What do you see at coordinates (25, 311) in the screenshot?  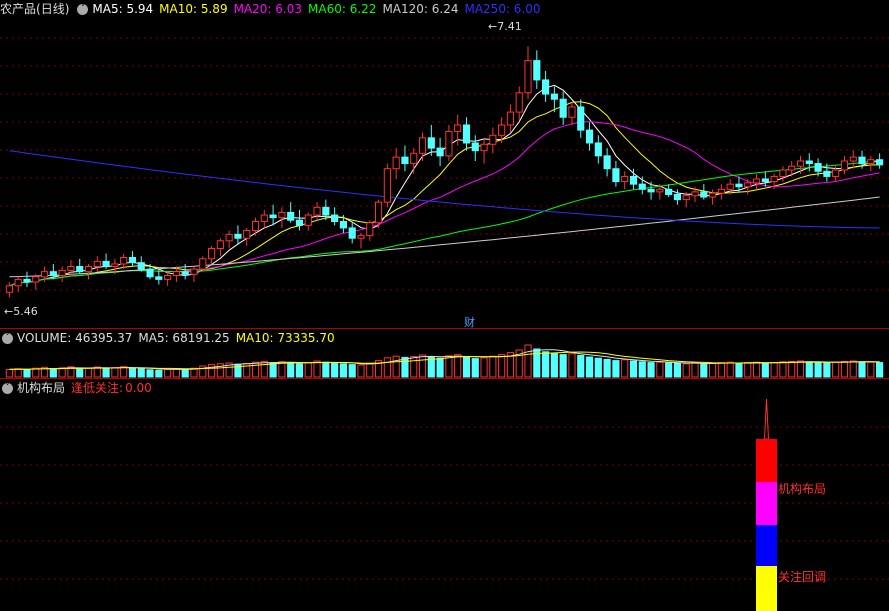 I see `low-price-value: 5.46` at bounding box center [25, 311].